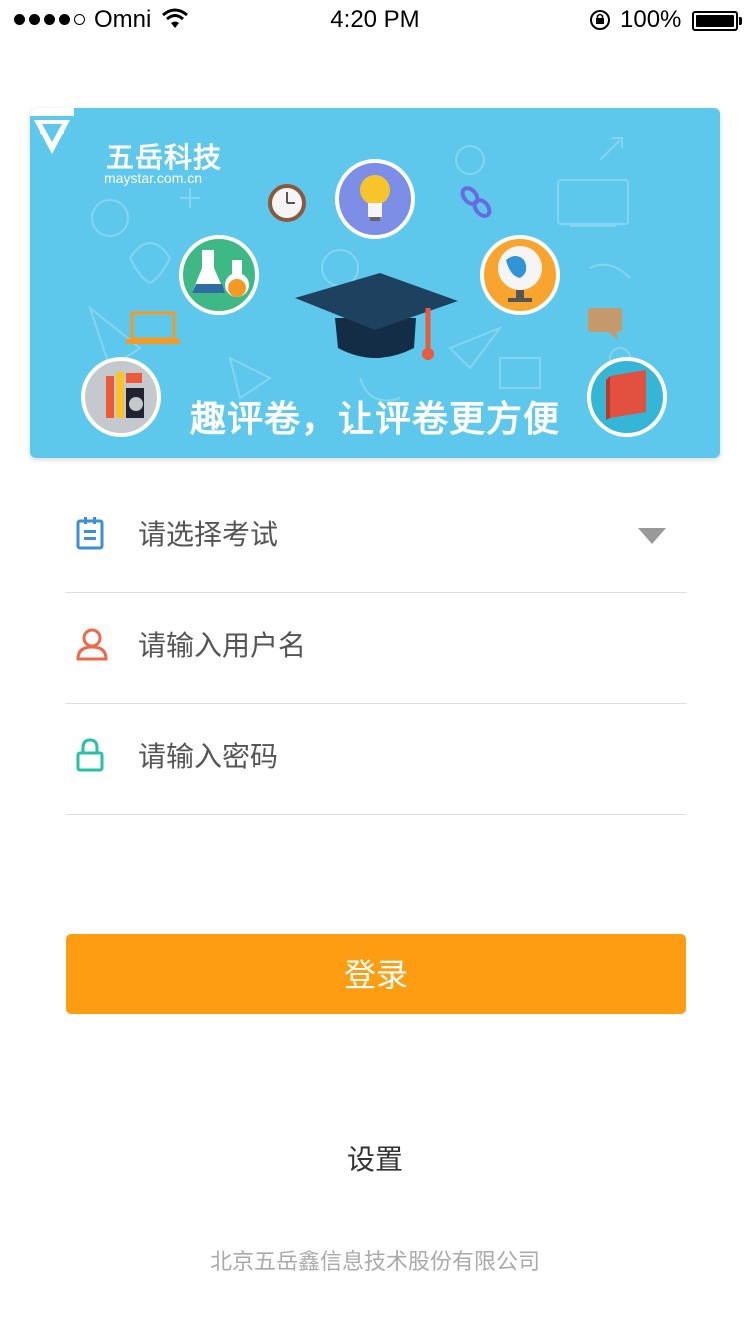 This screenshot has width=750, height=1334. I want to click on exam-select: 请选择考试, so click(376, 537).